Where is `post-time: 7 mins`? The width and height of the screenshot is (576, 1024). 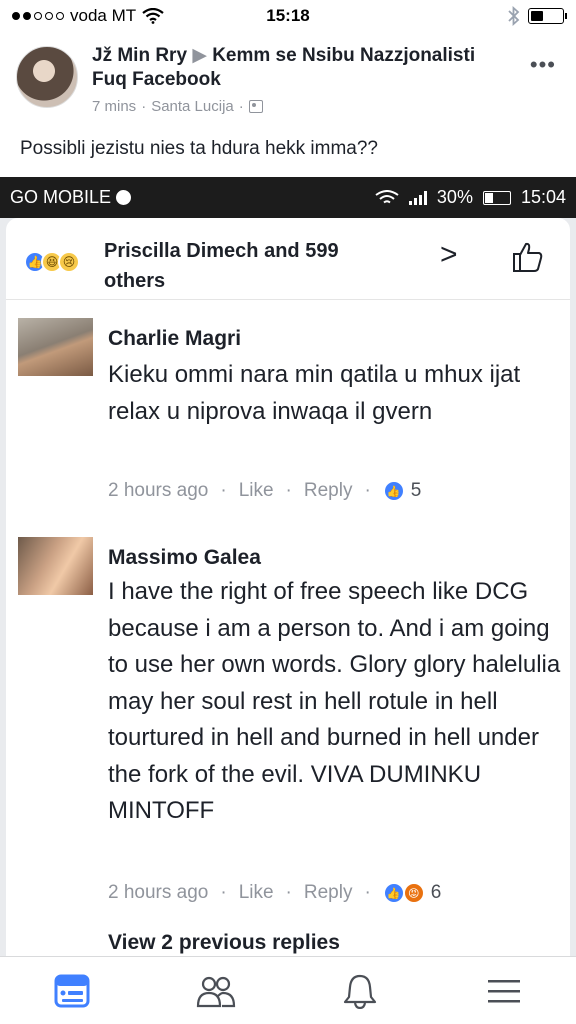 post-time: 7 mins is located at coordinates (114, 106).